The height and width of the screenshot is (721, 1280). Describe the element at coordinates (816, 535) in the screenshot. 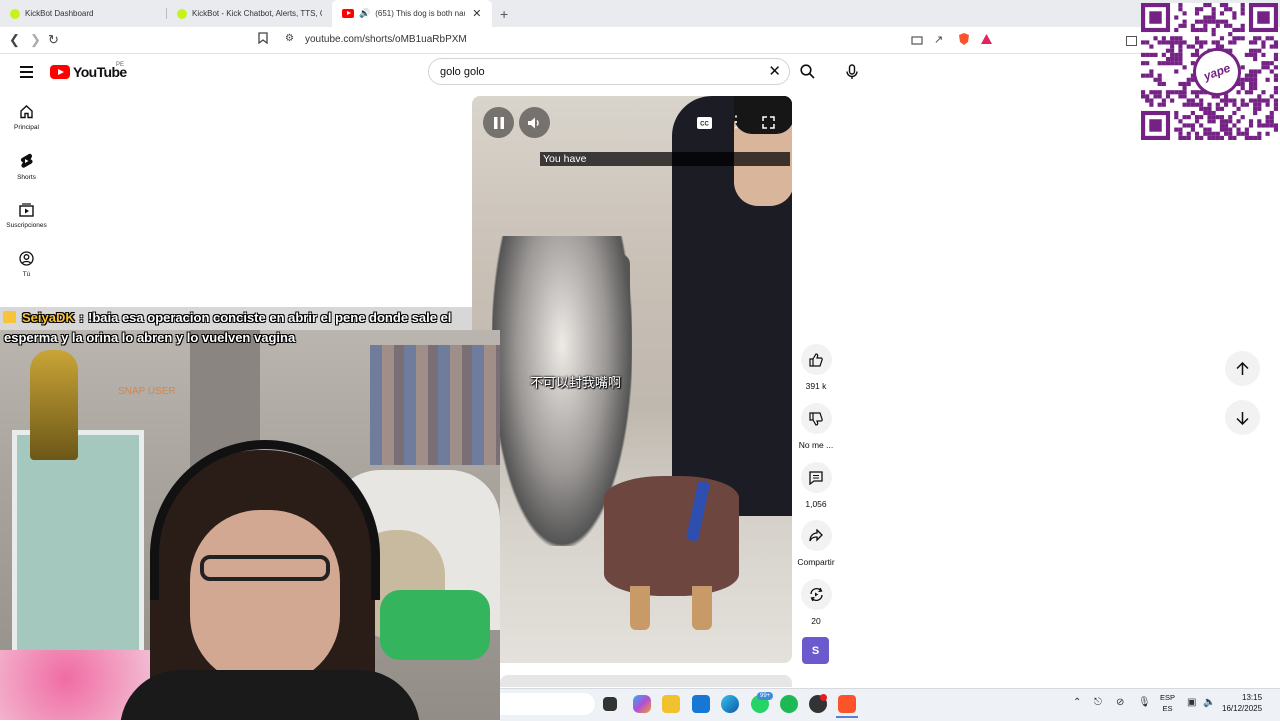

I see `share-arrow-icon` at that location.